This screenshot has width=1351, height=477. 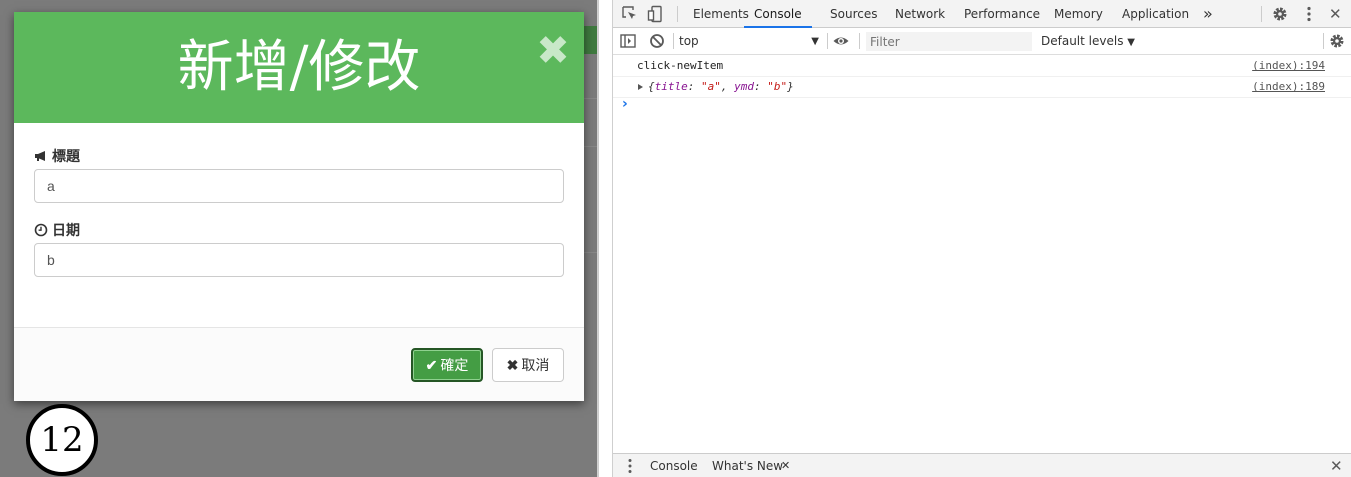 What do you see at coordinates (982, 66) in the screenshot?
I see `console-log-row: click-newItem (index):194` at bounding box center [982, 66].